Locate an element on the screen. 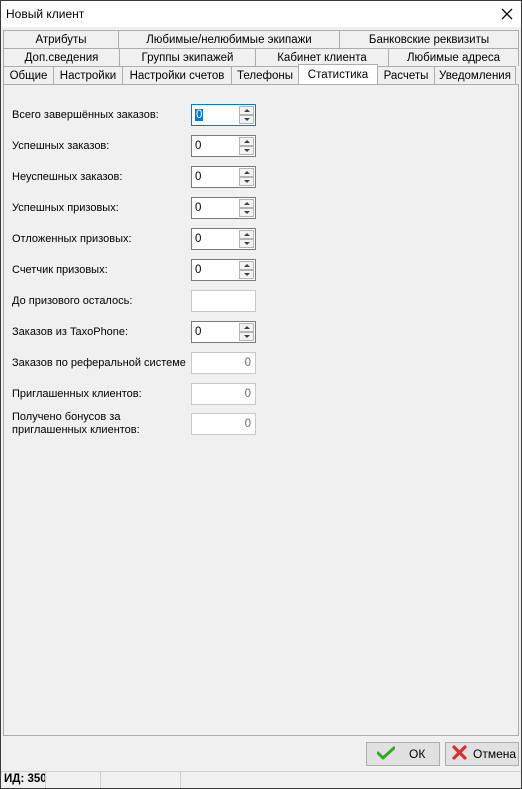 The width and height of the screenshot is (522, 789). tab-payments: Расчеты is located at coordinates (406, 75).